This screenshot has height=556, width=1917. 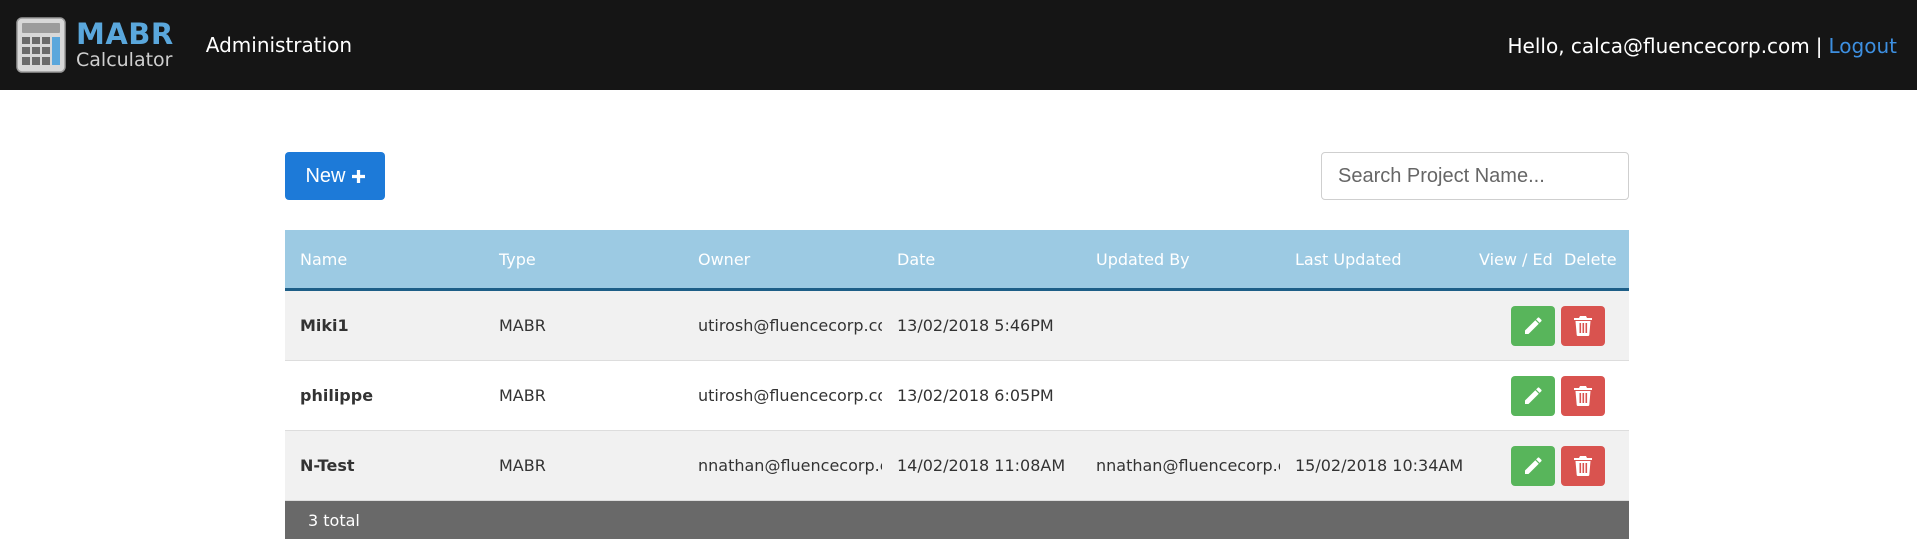 What do you see at coordinates (327, 465) in the screenshot?
I see `cell-name: N-Test` at bounding box center [327, 465].